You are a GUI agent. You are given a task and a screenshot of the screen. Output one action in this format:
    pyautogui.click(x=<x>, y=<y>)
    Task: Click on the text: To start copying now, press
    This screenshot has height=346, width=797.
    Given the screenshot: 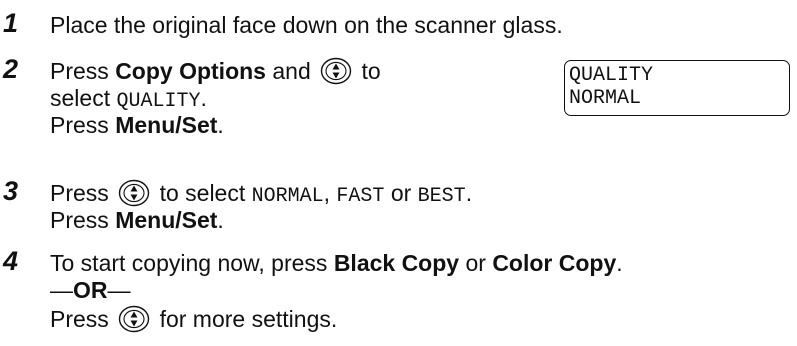 What is the action you would take?
    pyautogui.click(x=192, y=263)
    